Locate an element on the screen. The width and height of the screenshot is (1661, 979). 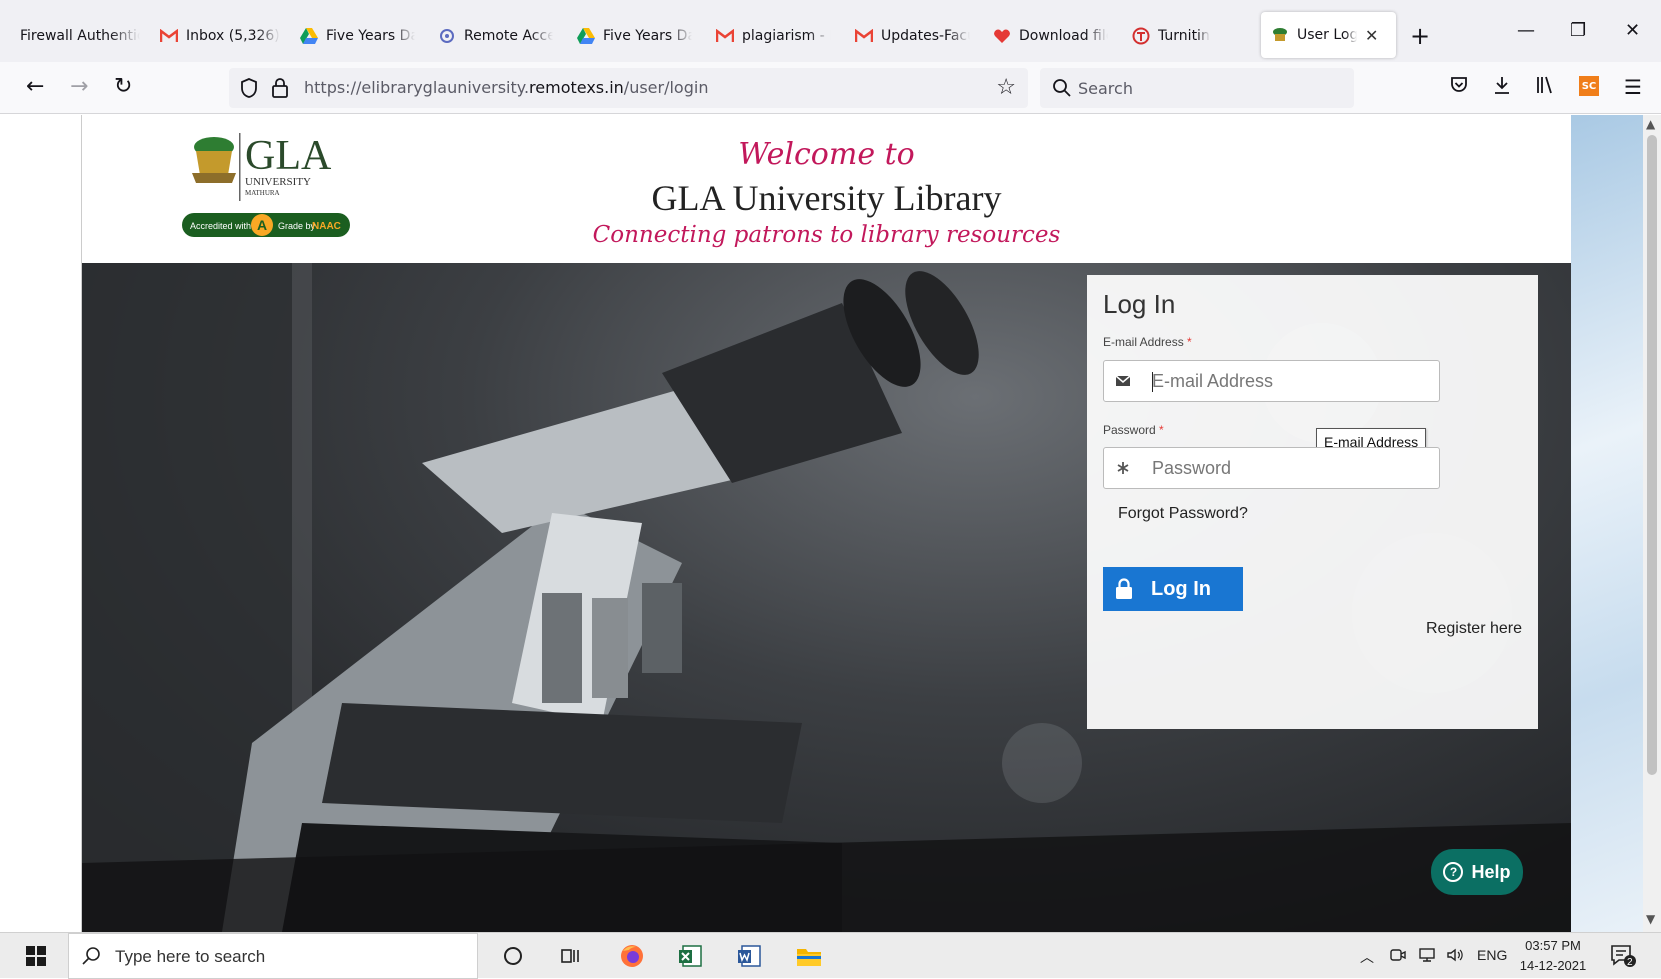
tab-firewall-authentication: Firewall Authentic is located at coordinates (80, 36).